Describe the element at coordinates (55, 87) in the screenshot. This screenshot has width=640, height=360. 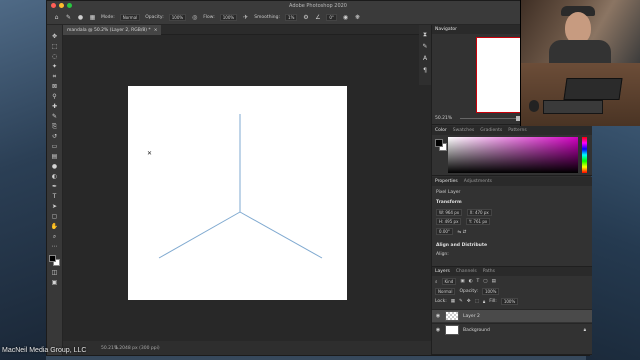
I see `frame-tool-icon: ⊠` at that location.